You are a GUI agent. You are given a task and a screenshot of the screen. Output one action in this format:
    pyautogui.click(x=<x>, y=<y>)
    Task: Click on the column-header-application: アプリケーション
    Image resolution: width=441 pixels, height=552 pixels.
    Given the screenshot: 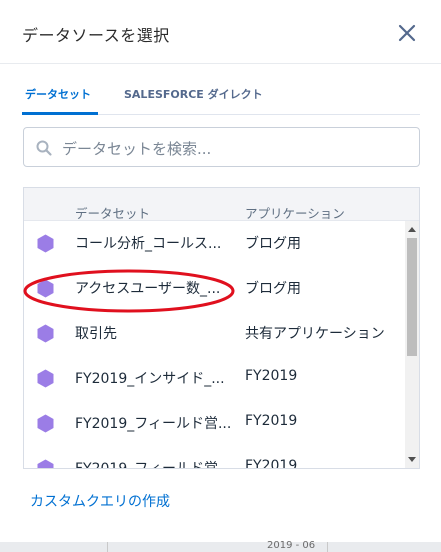 What is the action you would take?
    pyautogui.click(x=295, y=213)
    